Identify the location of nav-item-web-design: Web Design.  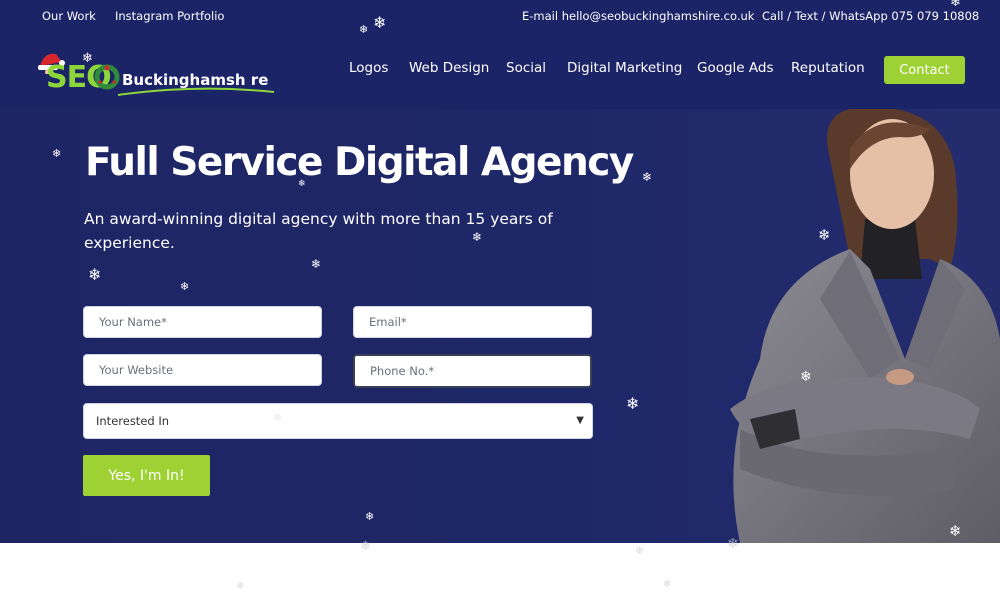
(449, 68).